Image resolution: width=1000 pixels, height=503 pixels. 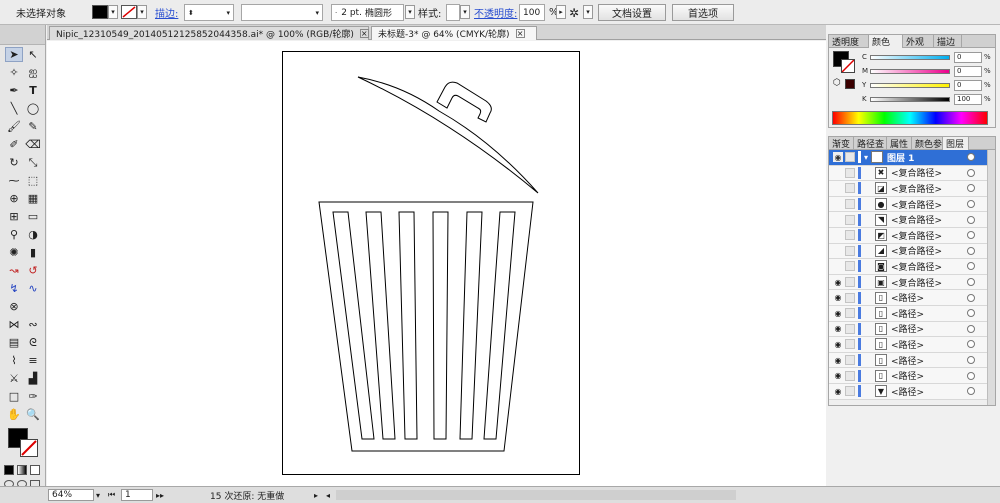 What do you see at coordinates (453, 12) in the screenshot?
I see `style-swatch` at bounding box center [453, 12].